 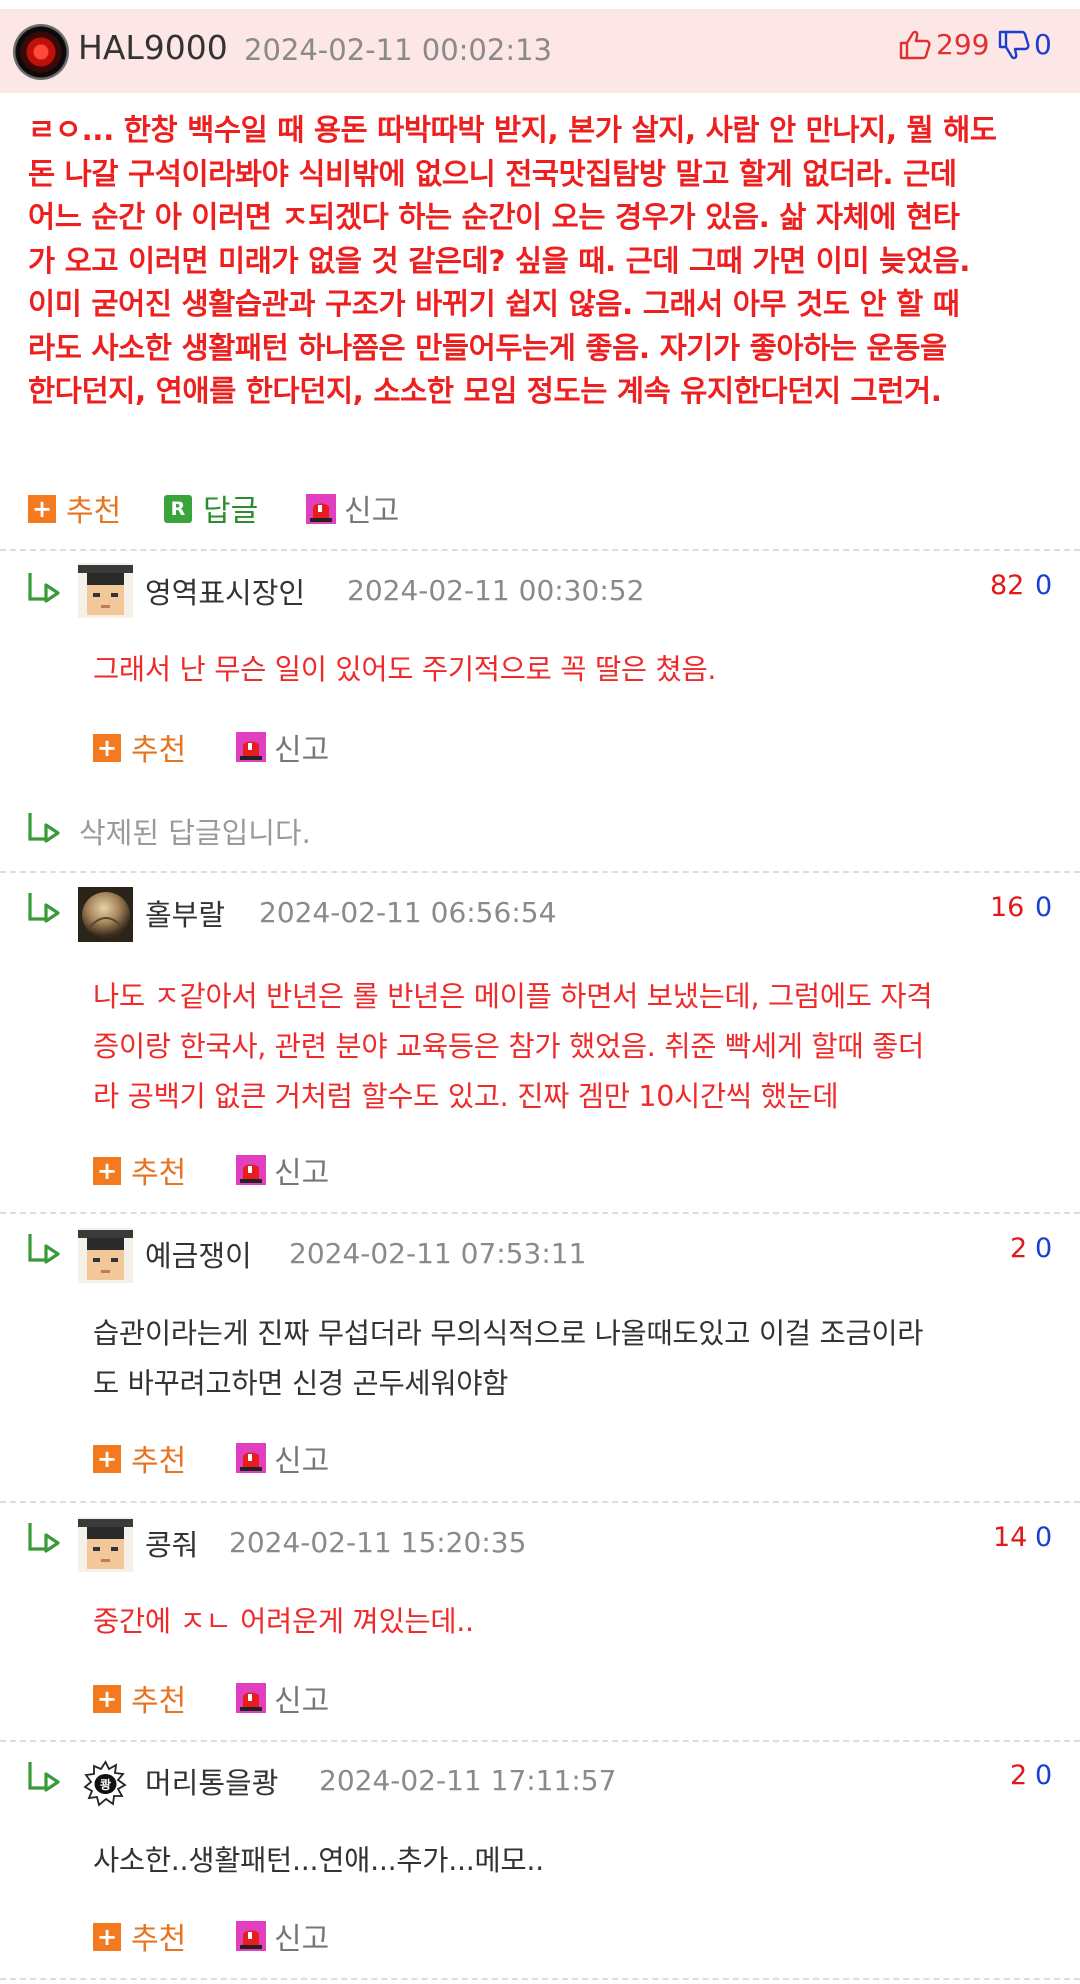 I want to click on reply-date: 2024-02-11 15:20:35, so click(x=378, y=1542).